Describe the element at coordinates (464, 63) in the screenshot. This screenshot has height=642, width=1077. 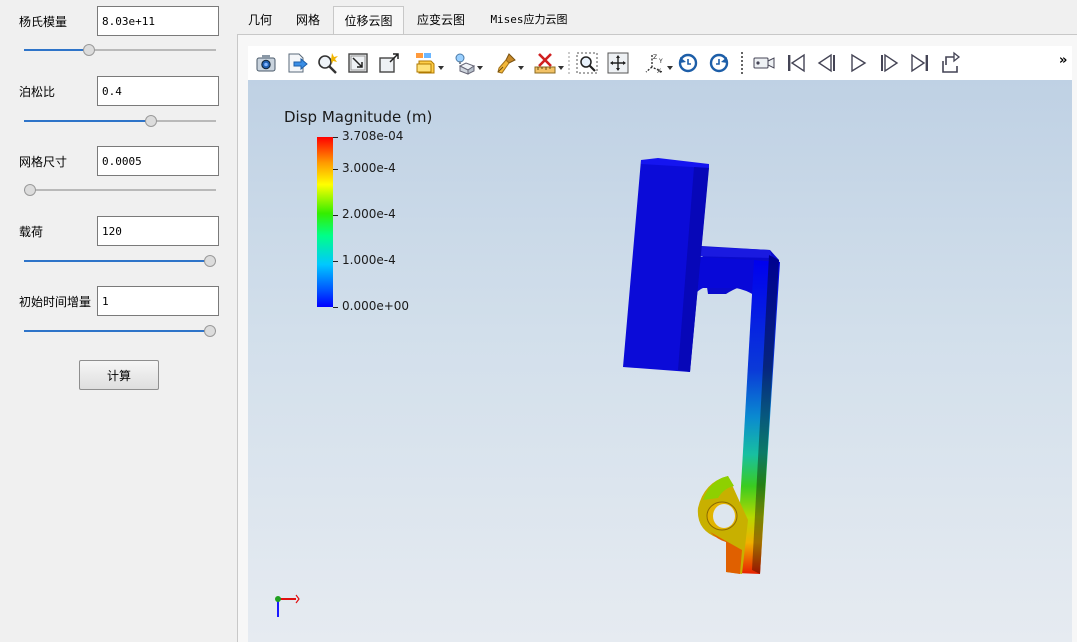
I see `light-icon` at that location.